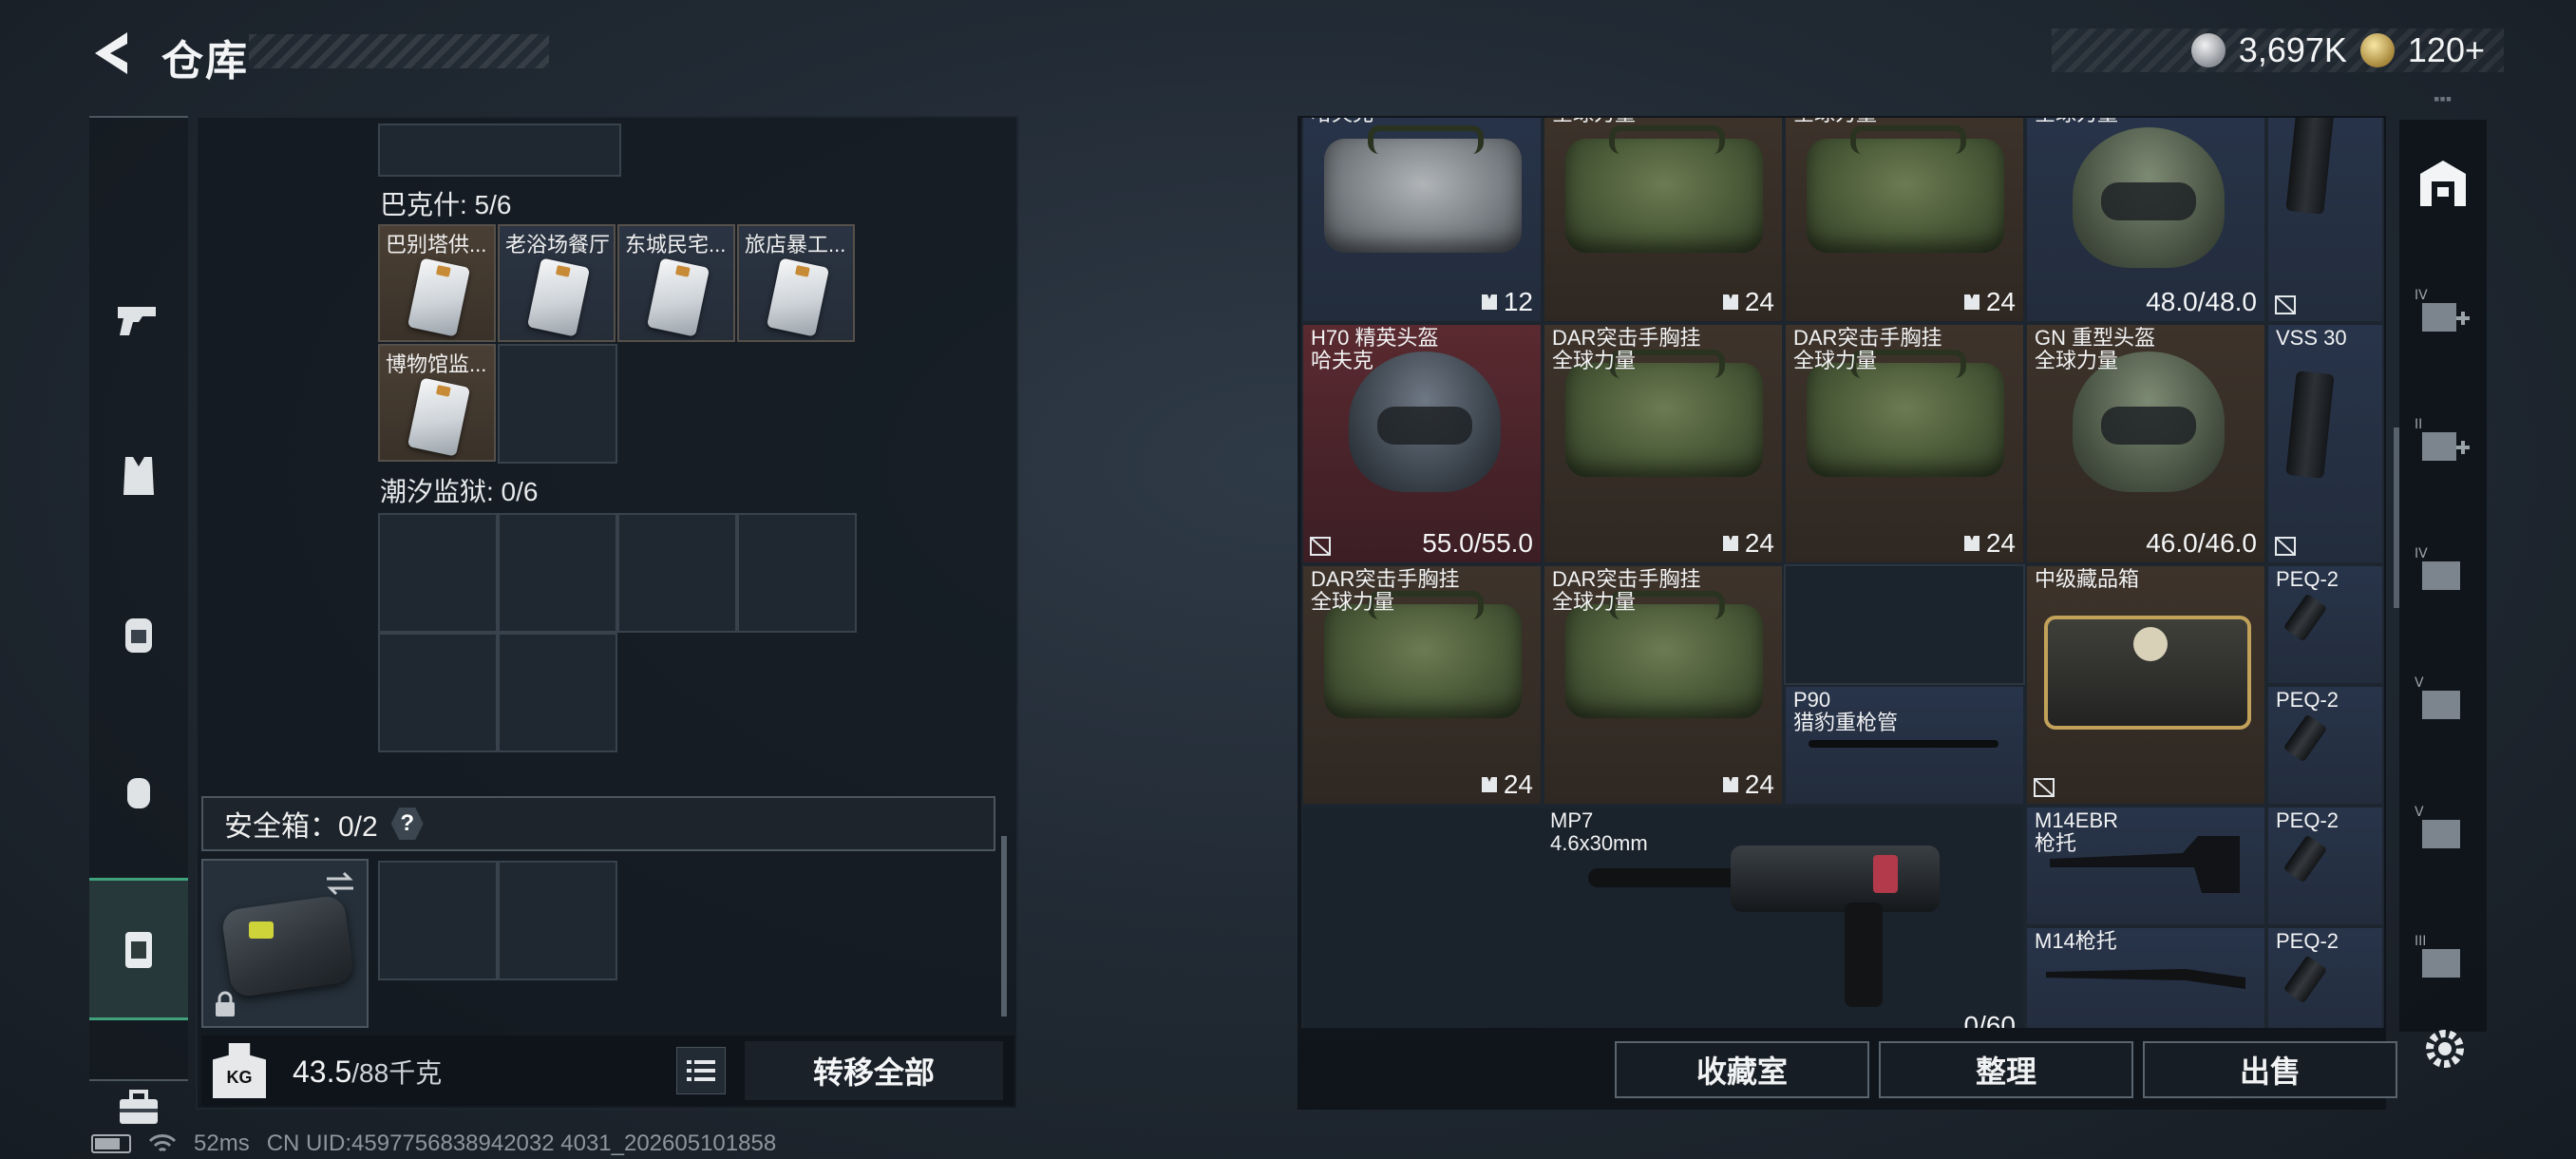  Describe the element at coordinates (2377, 50) in the screenshot. I see `gold-coin-icon` at that location.